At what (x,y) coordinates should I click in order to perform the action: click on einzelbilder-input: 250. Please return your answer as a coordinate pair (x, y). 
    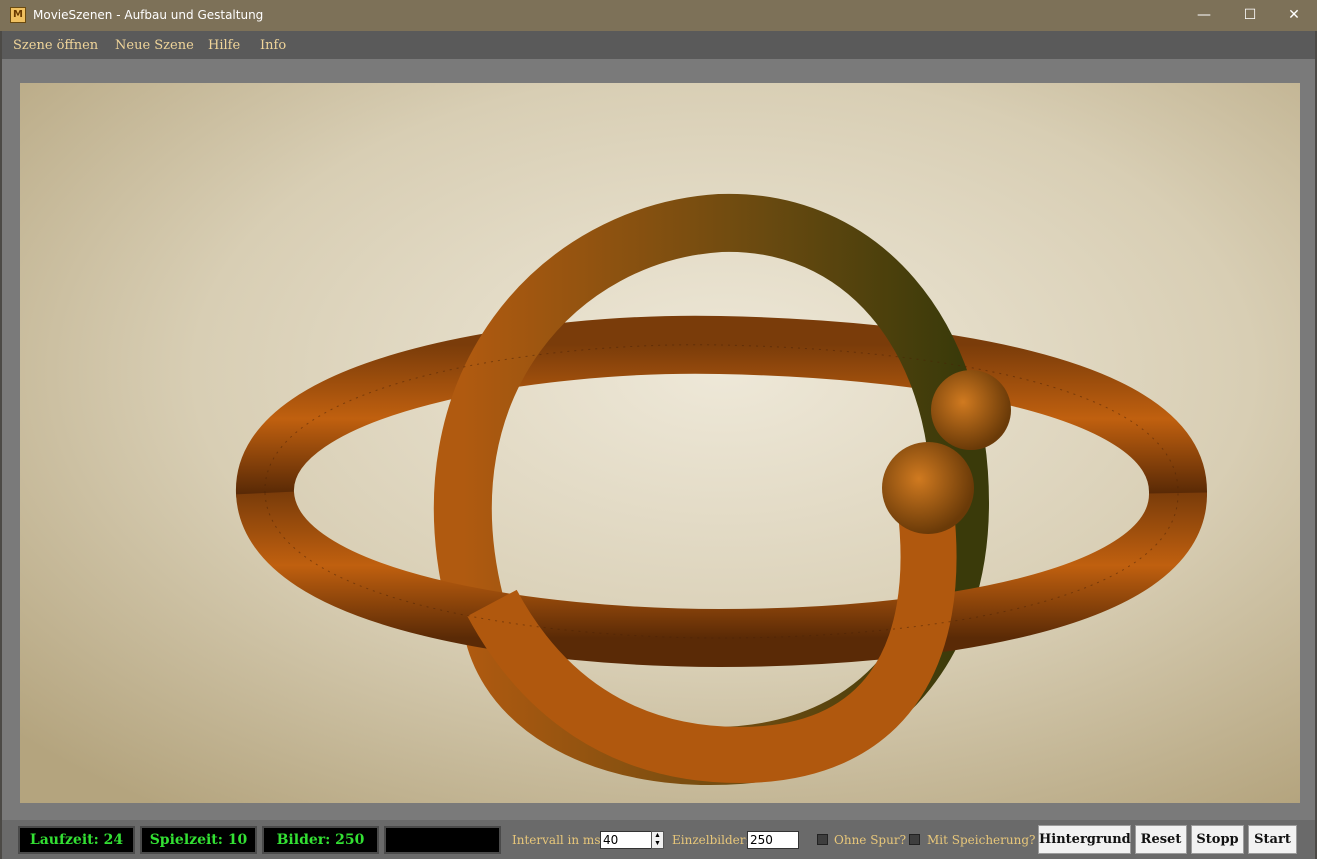
    Looking at the image, I should click on (773, 840).